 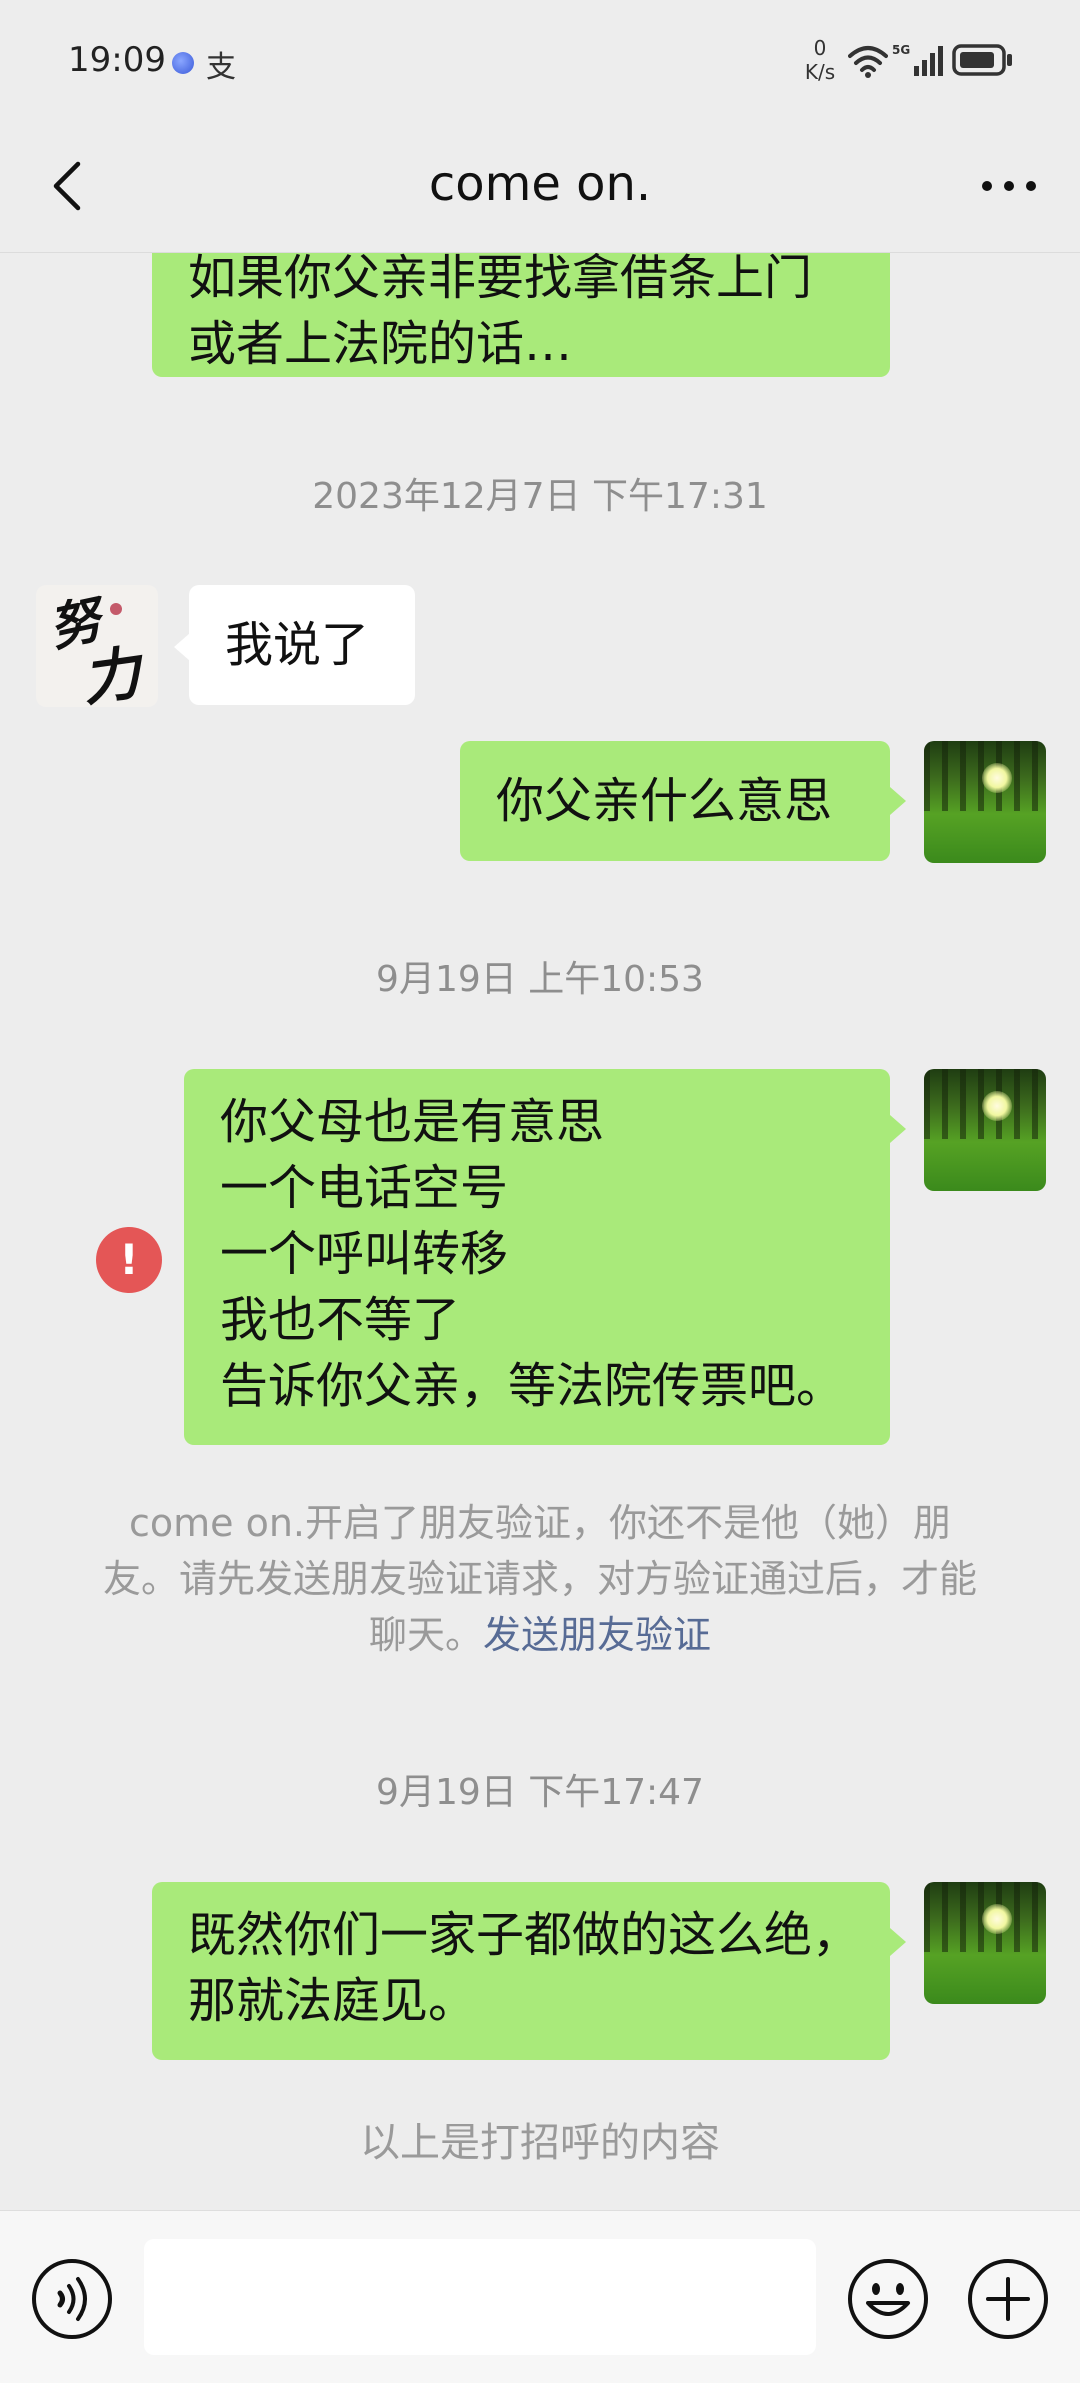 I want to click on emoji-button, so click(x=888, y=2301).